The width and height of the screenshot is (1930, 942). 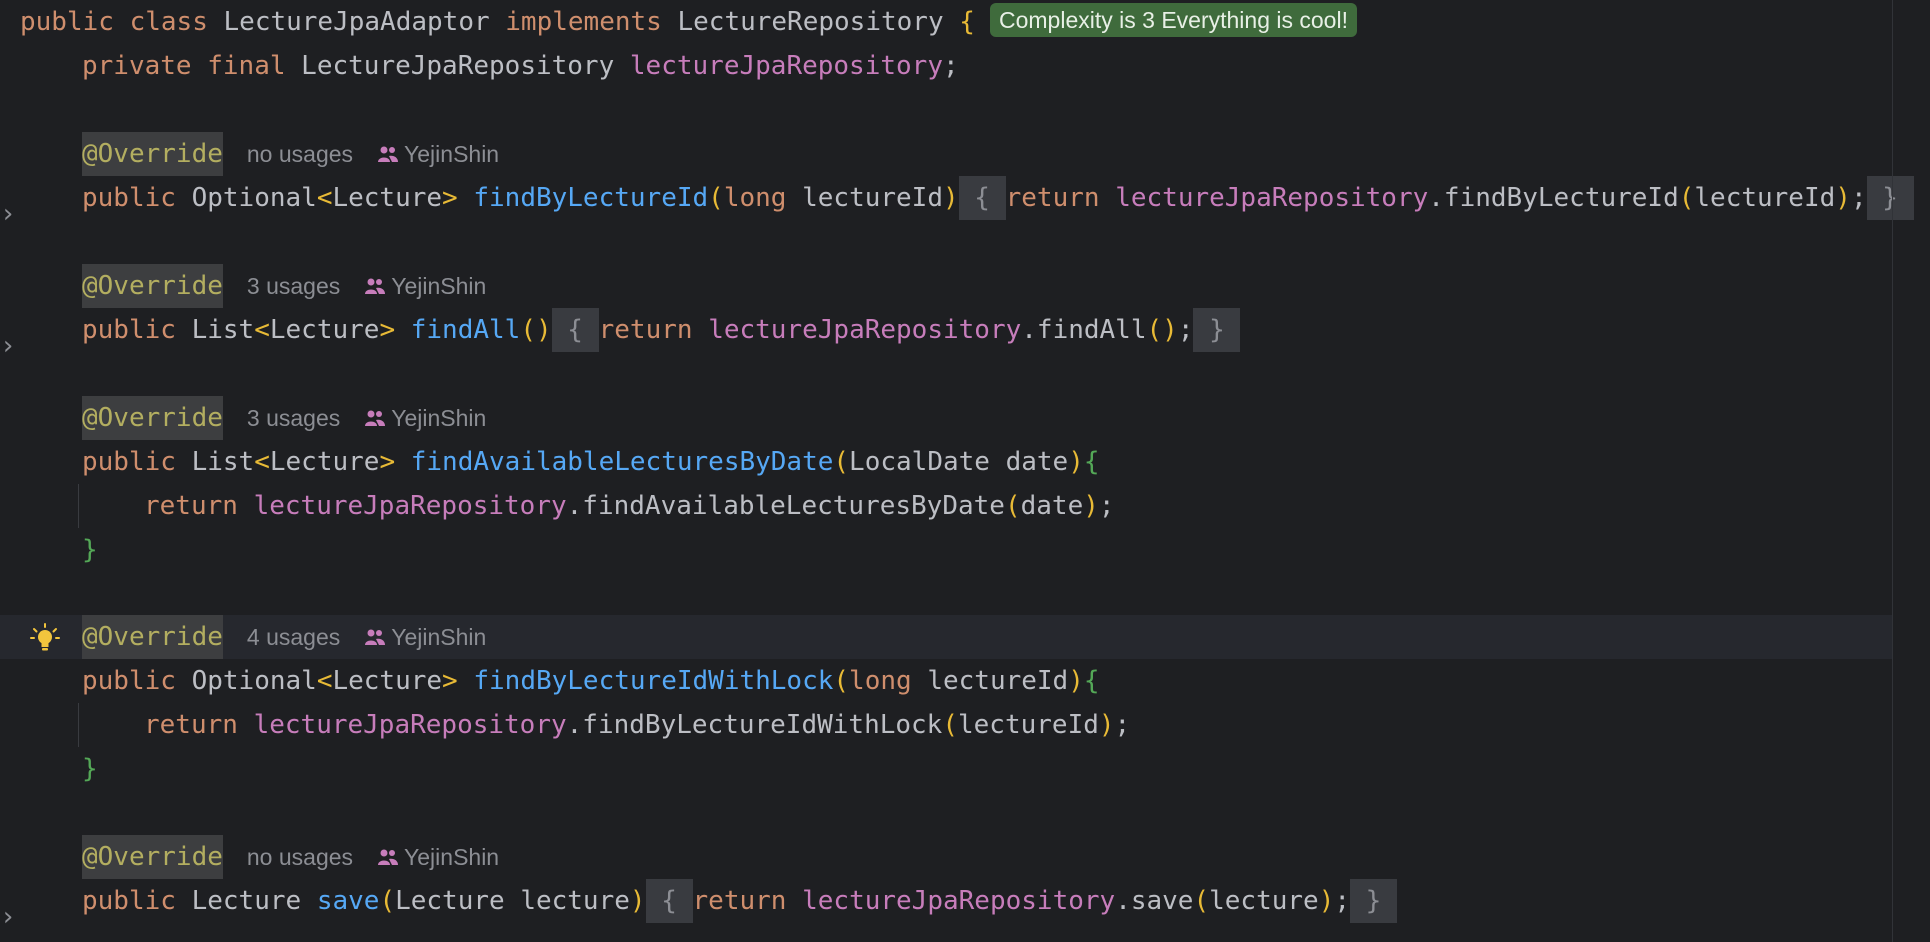 I want to click on method-call: .findAvailableLecturesByDate, so click(x=786, y=506).